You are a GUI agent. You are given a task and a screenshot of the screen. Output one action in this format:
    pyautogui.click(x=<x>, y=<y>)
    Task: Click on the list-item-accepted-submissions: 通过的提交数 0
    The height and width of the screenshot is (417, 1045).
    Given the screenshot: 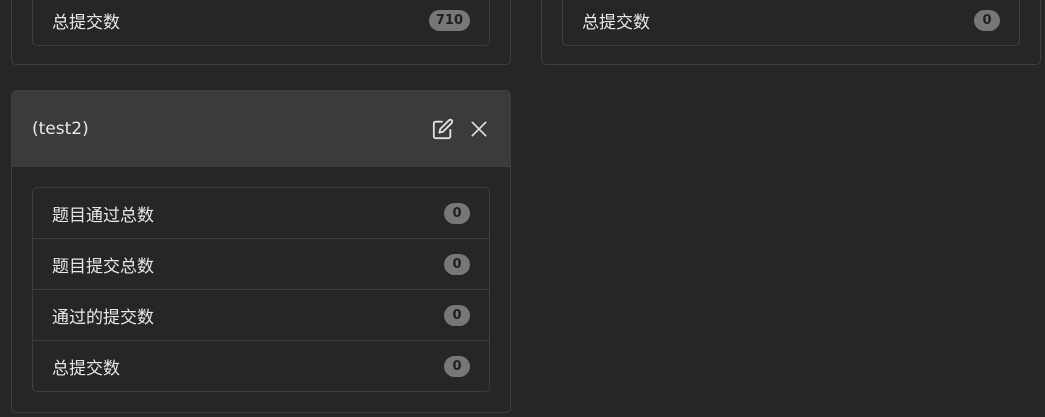 What is the action you would take?
    pyautogui.click(x=261, y=315)
    